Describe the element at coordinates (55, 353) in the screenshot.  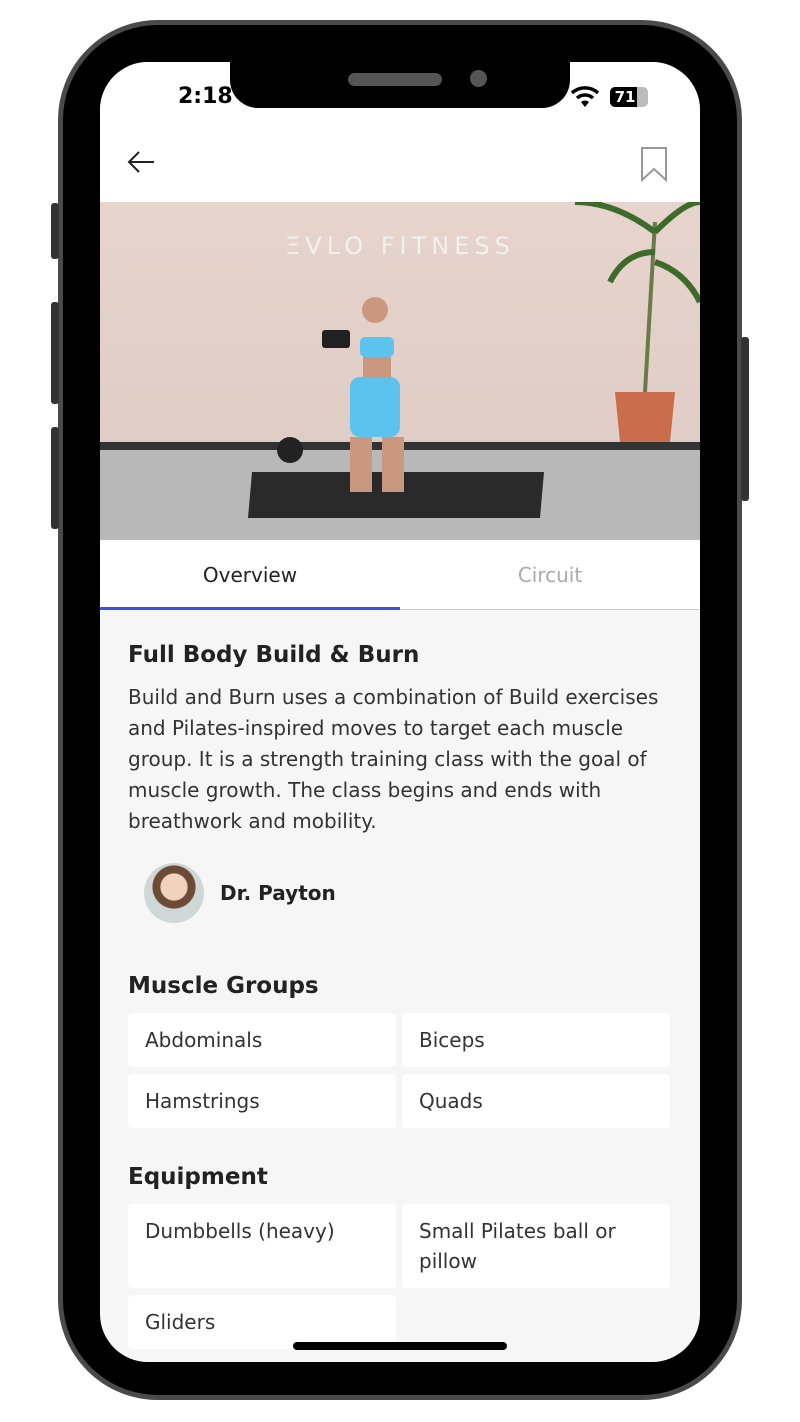
I see `volume-up-button` at that location.